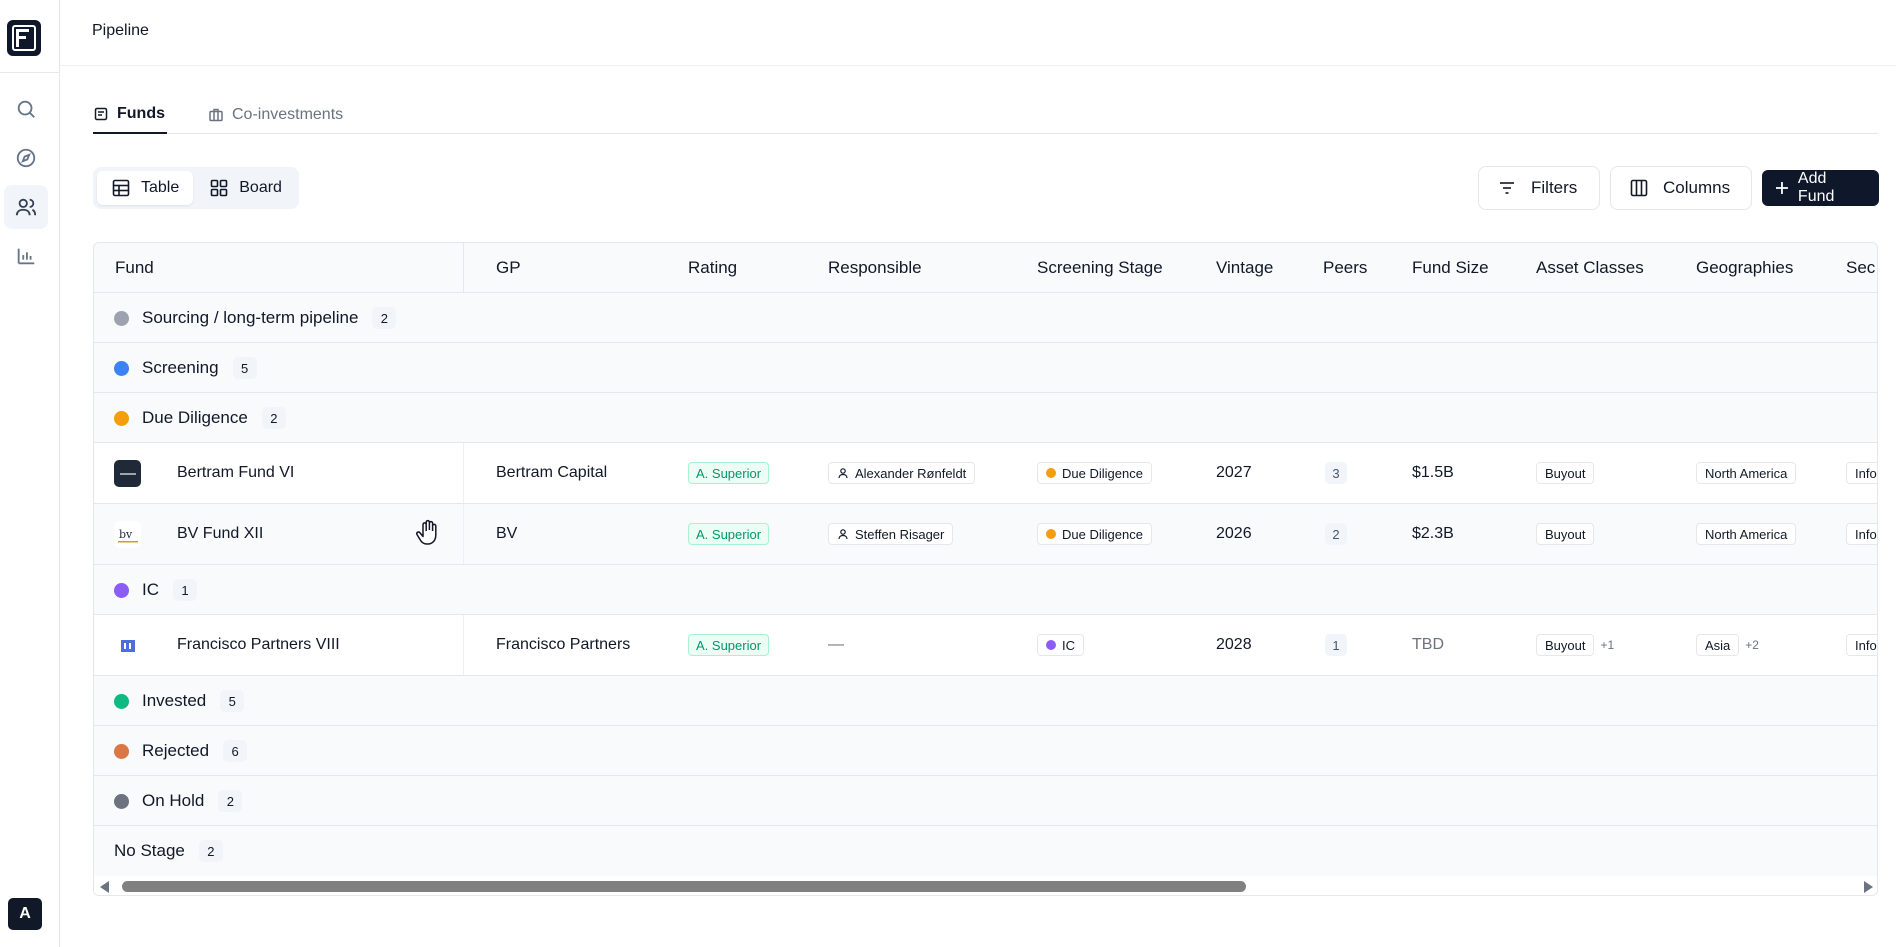 The height and width of the screenshot is (947, 1896). Describe the element at coordinates (985, 701) in the screenshot. I see `group-row-invested: Invested 5` at that location.